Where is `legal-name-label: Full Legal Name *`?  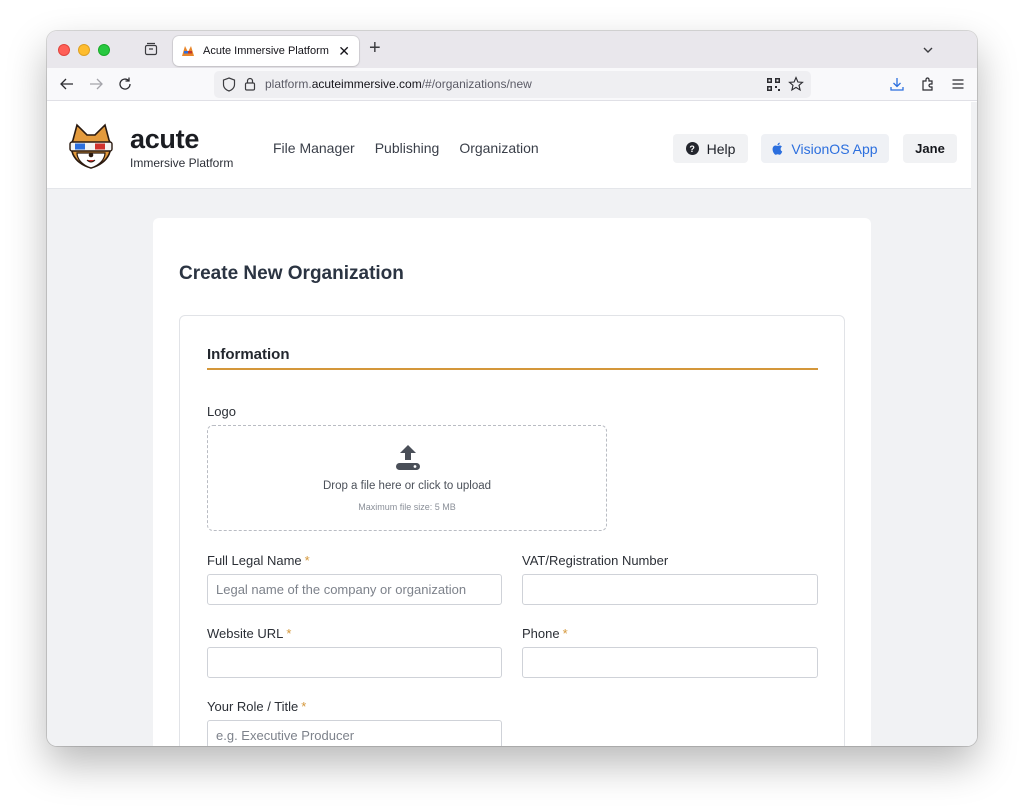 legal-name-label: Full Legal Name * is located at coordinates (258, 560).